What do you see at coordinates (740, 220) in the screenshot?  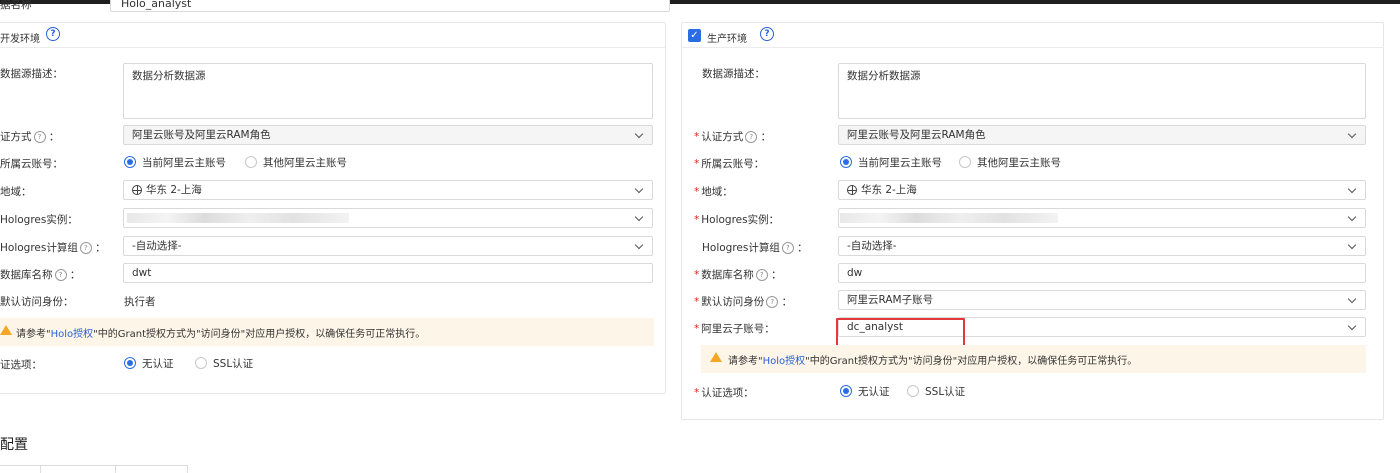 I see `prod-instance-label-text: Hologres实例：` at bounding box center [740, 220].